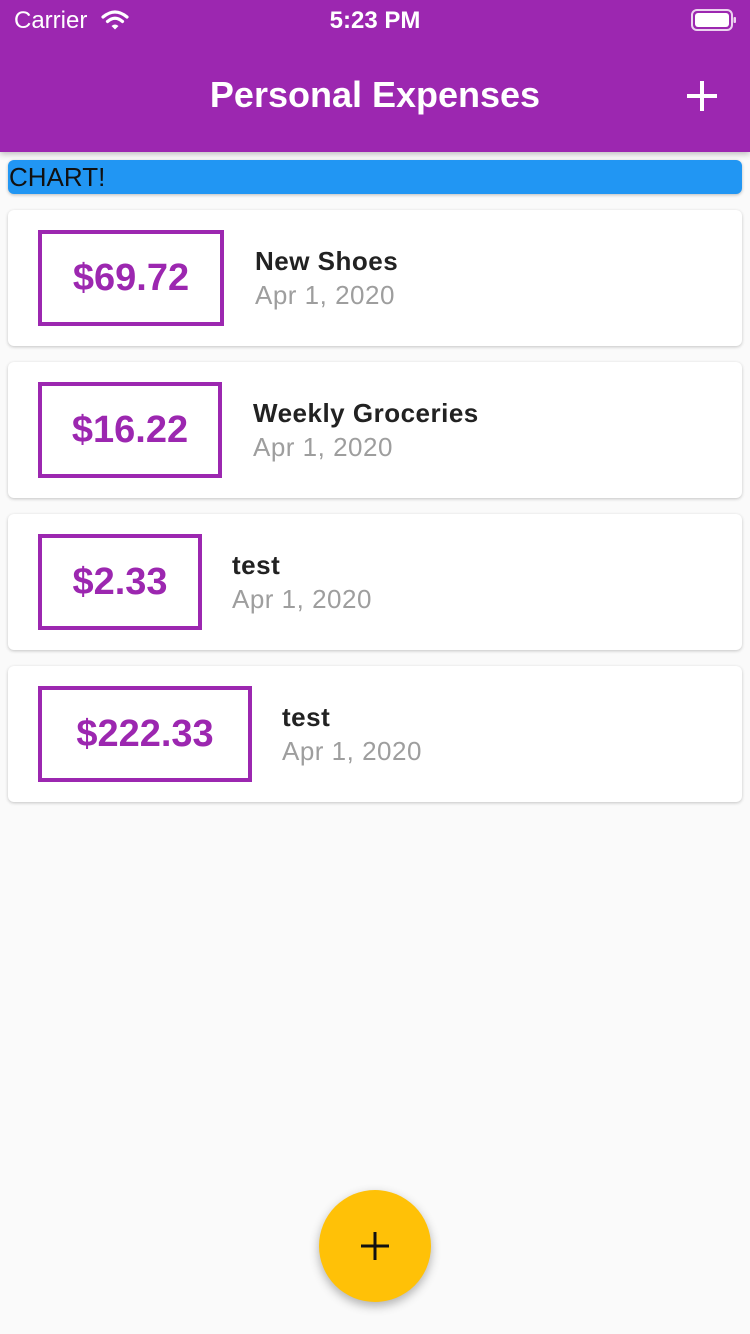 The height and width of the screenshot is (1334, 750). Describe the element at coordinates (131, 278) in the screenshot. I see `amount-box: $69.72` at that location.